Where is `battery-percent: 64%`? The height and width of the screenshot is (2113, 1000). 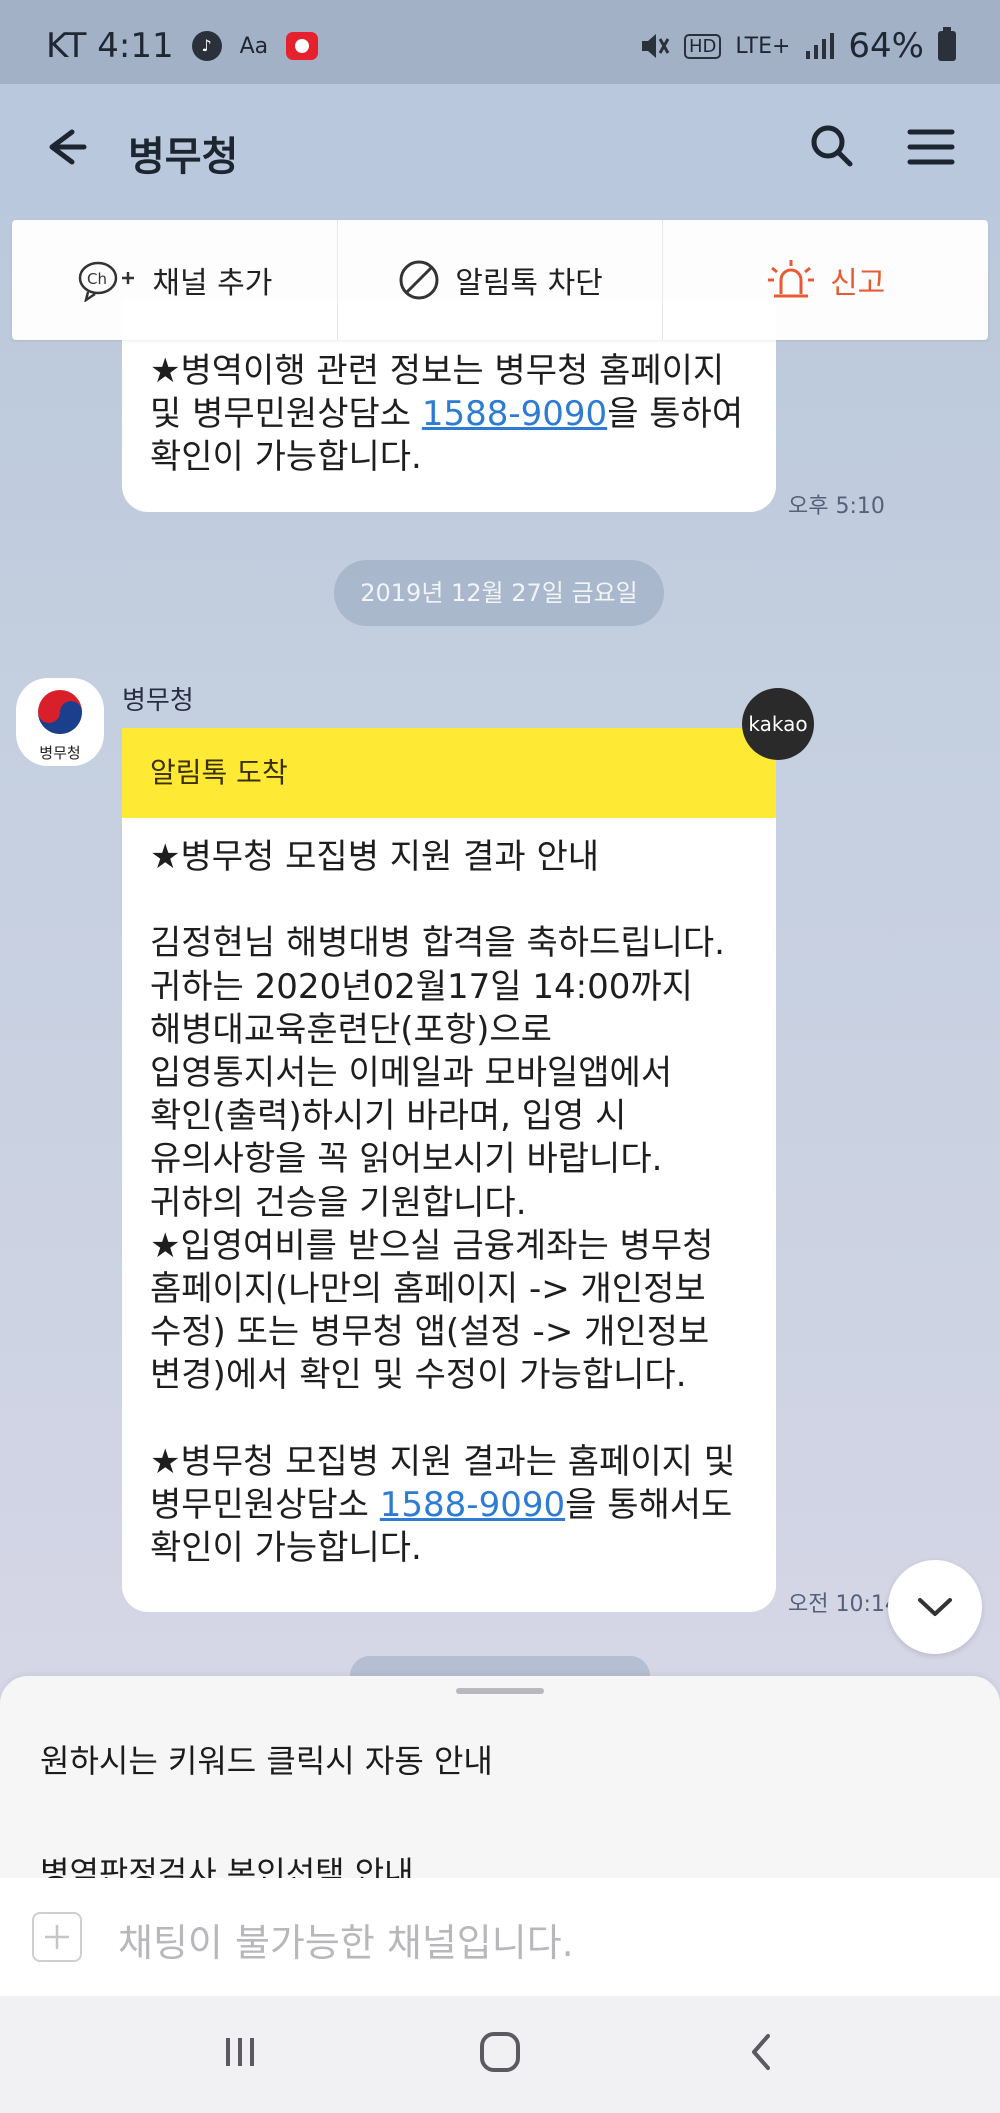 battery-percent: 64% is located at coordinates (886, 46).